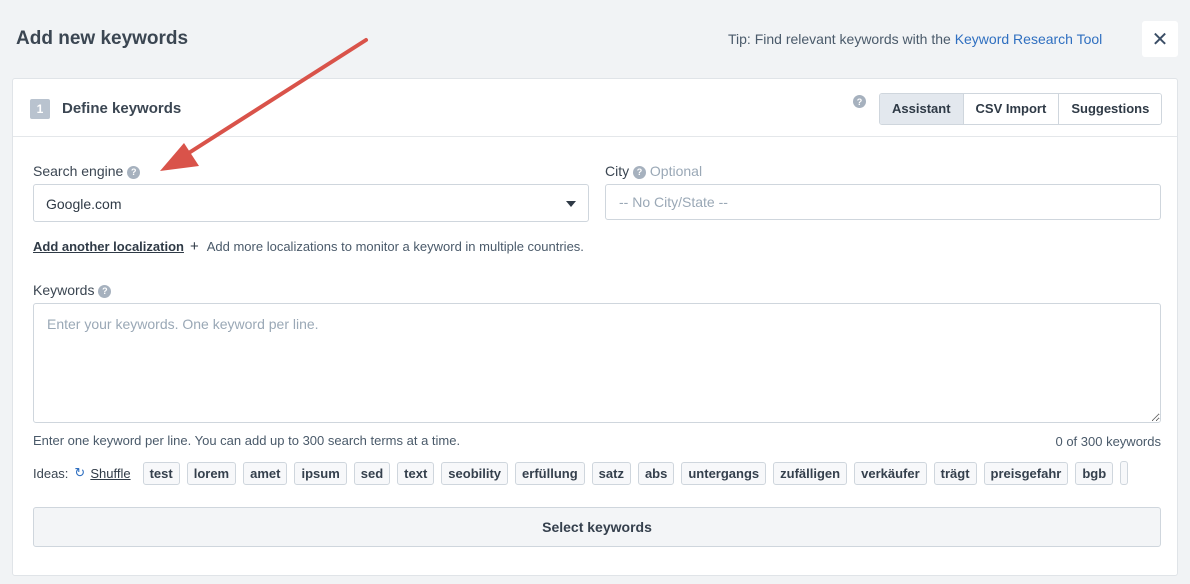  I want to click on keywords-label-text: Keywords, so click(64, 290).